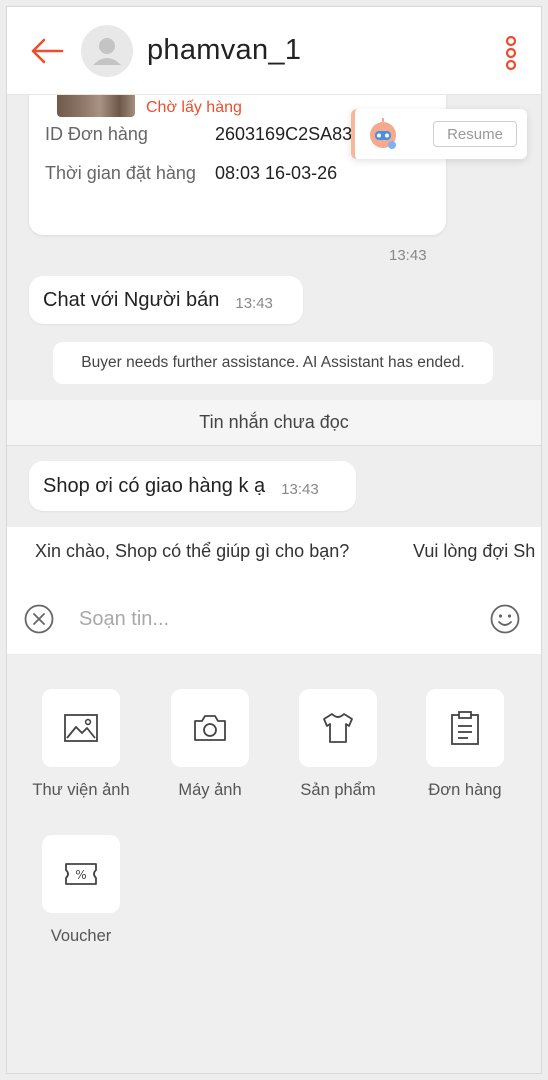 This screenshot has height=1080, width=548. What do you see at coordinates (475, 134) in the screenshot?
I see `resume-button: Resume` at bounding box center [475, 134].